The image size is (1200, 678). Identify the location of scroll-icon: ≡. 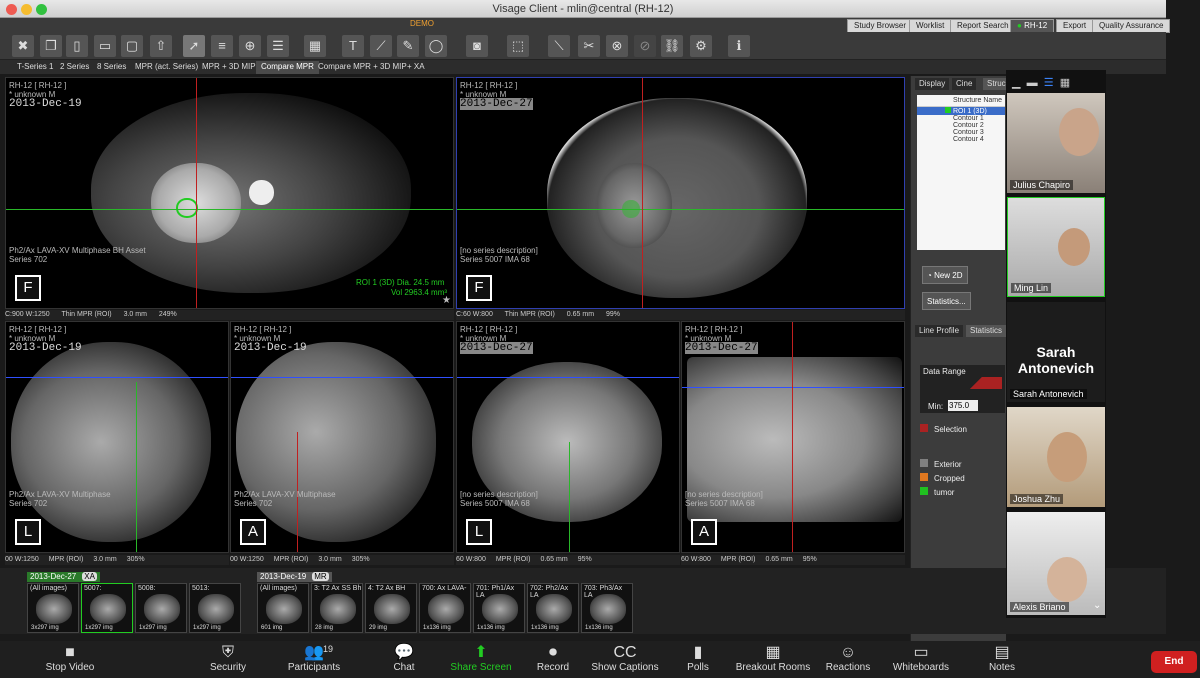
(222, 46).